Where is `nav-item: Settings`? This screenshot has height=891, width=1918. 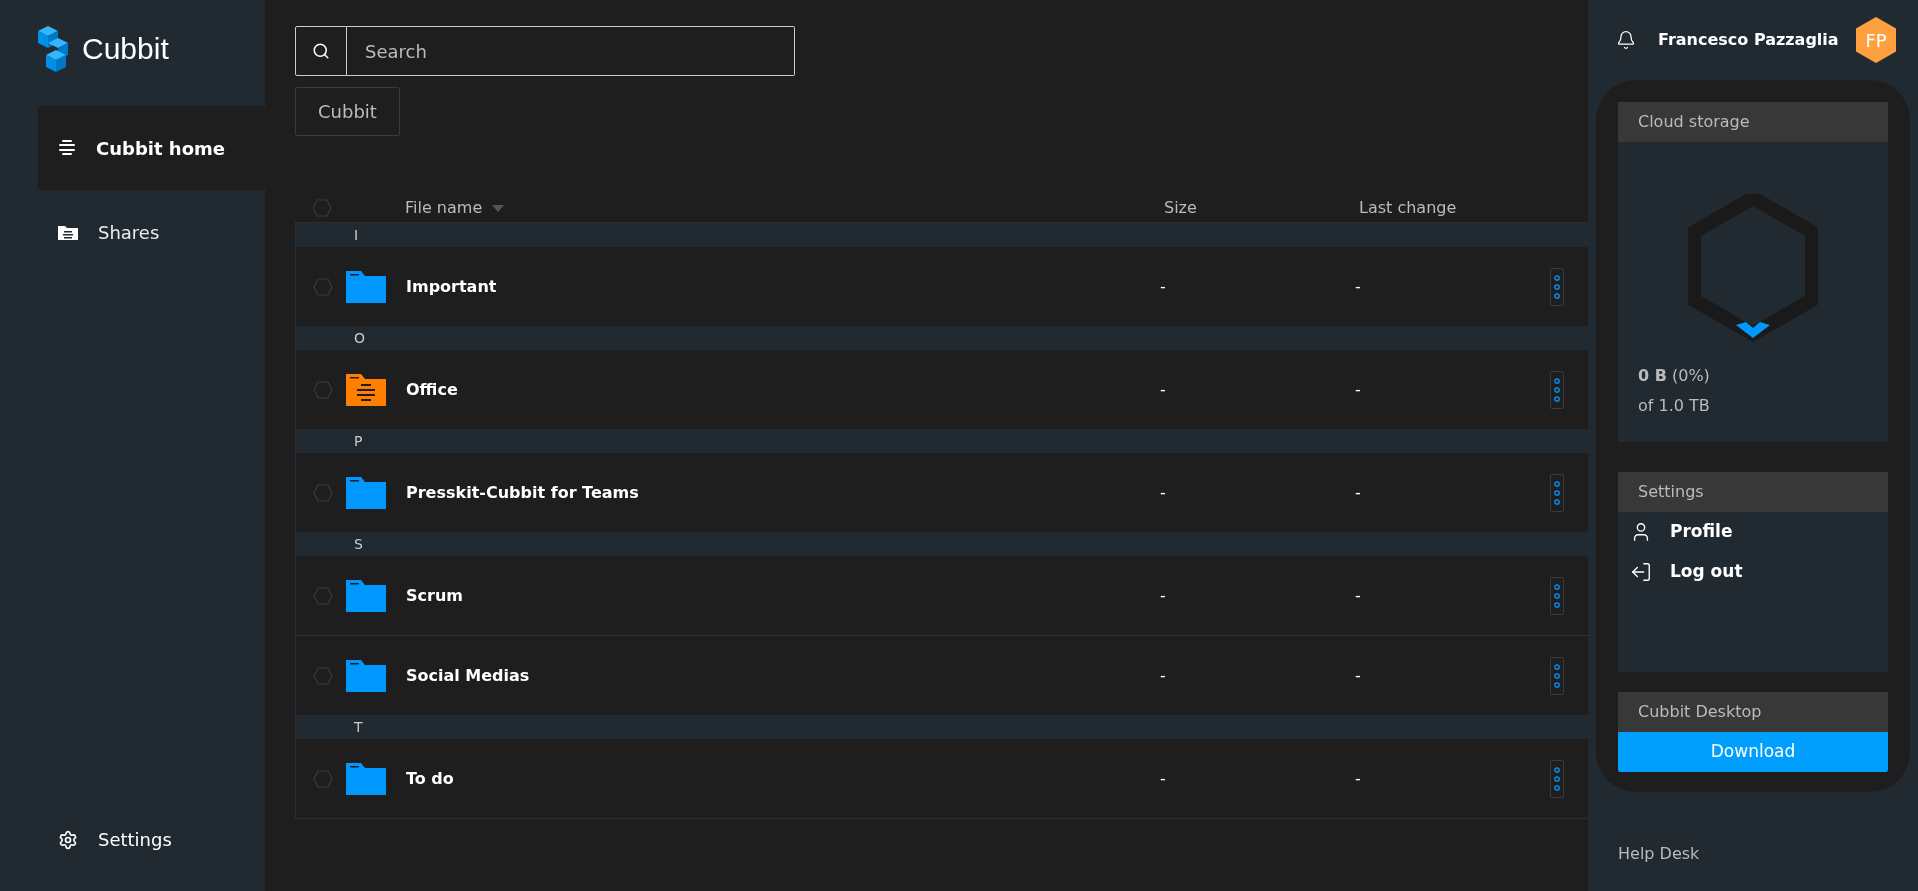
nav-item: Settings is located at coordinates (151, 839).